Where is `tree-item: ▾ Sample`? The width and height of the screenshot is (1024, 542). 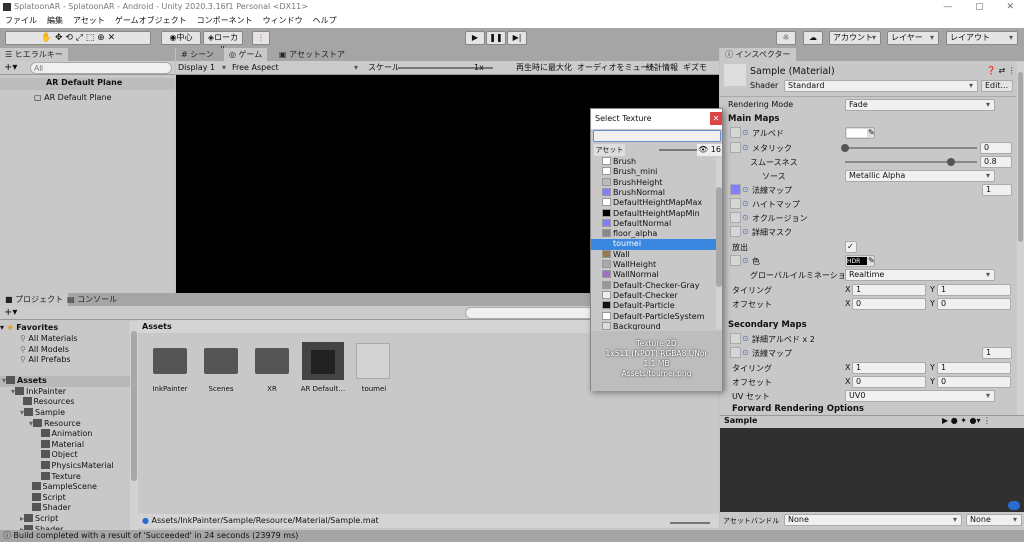
tree-item: ▾ Sample is located at coordinates (65, 413).